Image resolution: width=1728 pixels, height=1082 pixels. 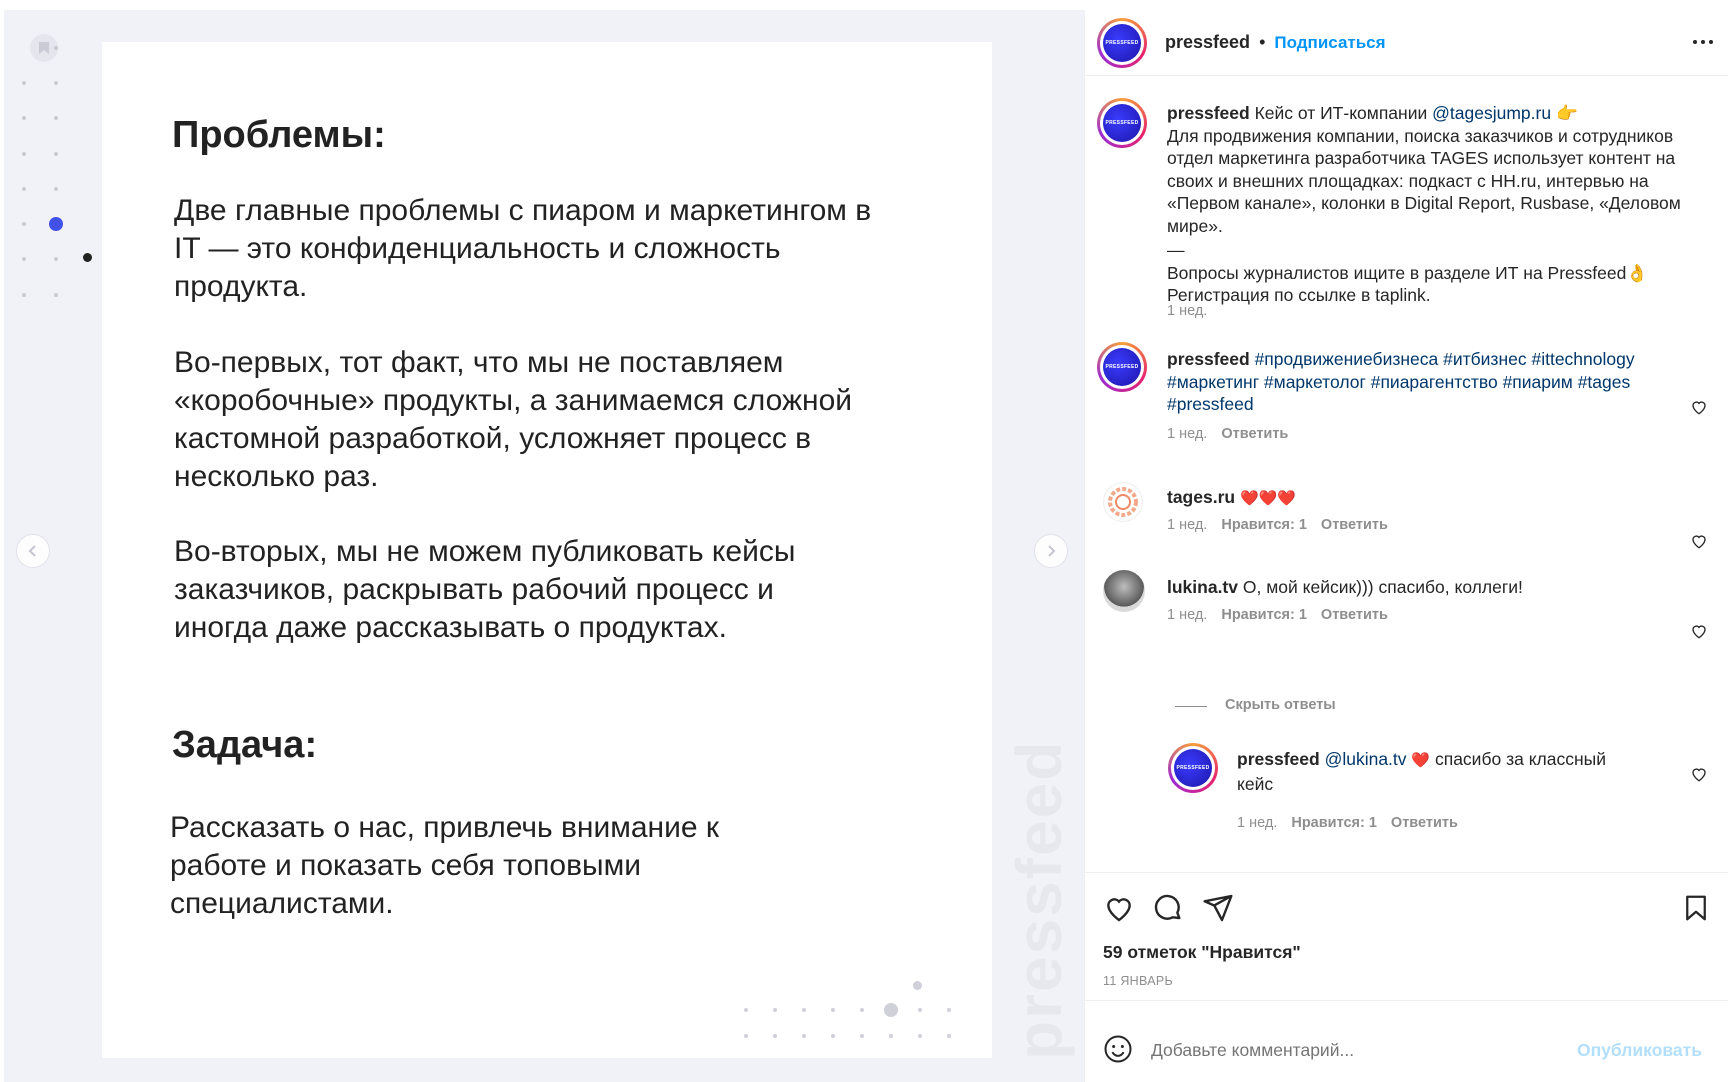 I want to click on more-horizontal-icon, so click(x=1703, y=42).